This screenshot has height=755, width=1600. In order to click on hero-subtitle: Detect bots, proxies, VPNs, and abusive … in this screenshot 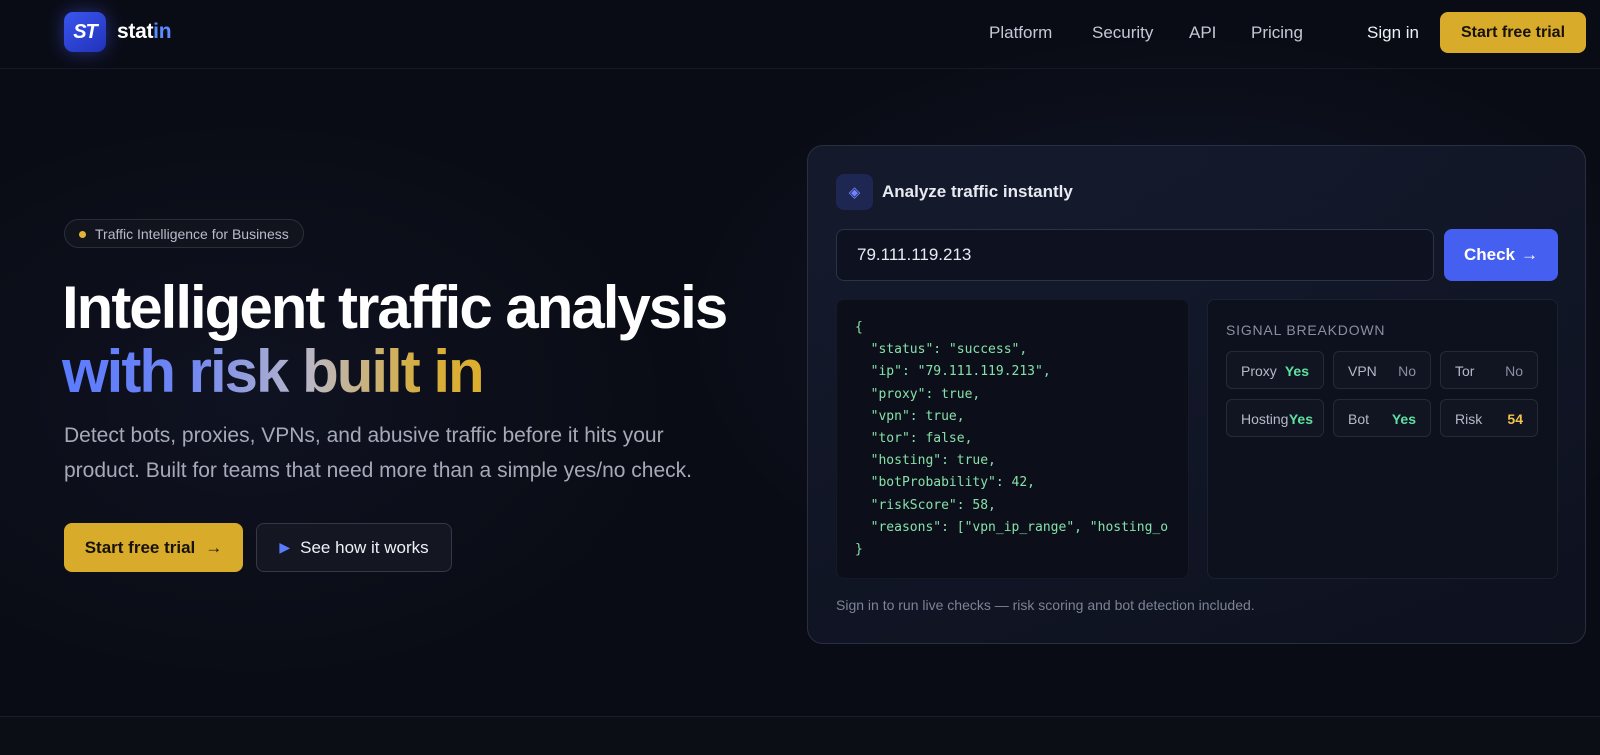, I will do `click(378, 453)`.